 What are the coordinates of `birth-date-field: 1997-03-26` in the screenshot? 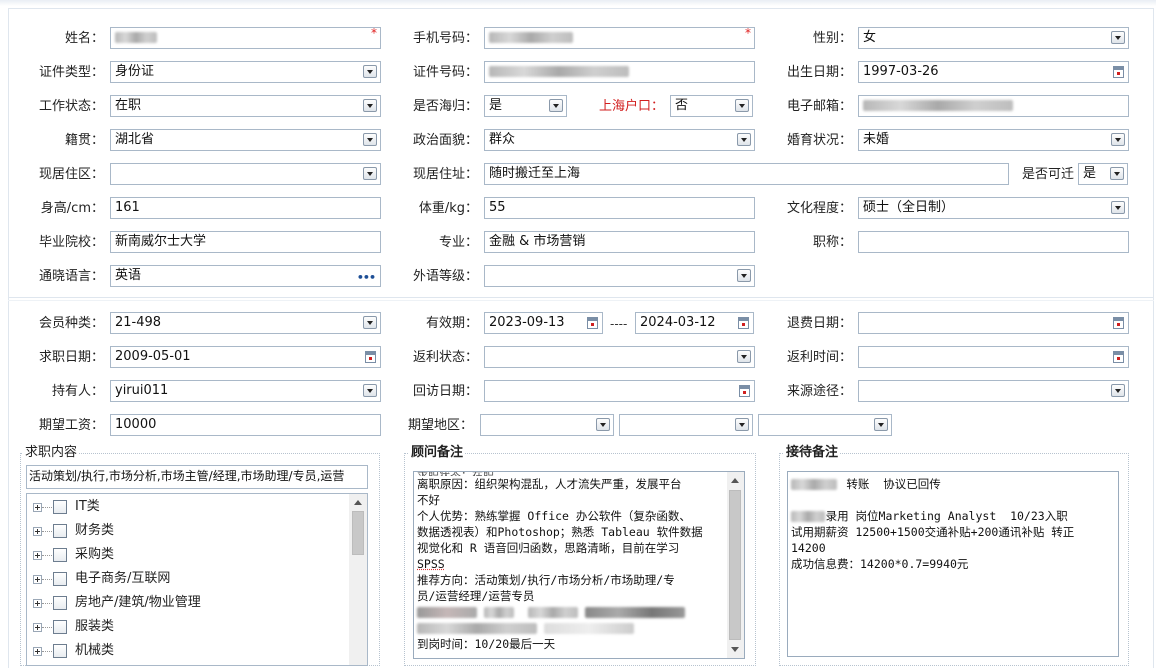 It's located at (993, 72).